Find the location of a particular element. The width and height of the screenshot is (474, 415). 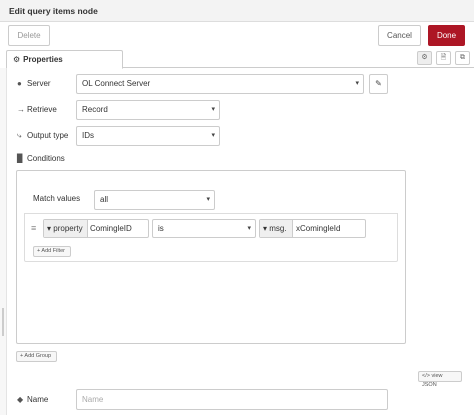

edit-server-button: ✎ is located at coordinates (378, 84).